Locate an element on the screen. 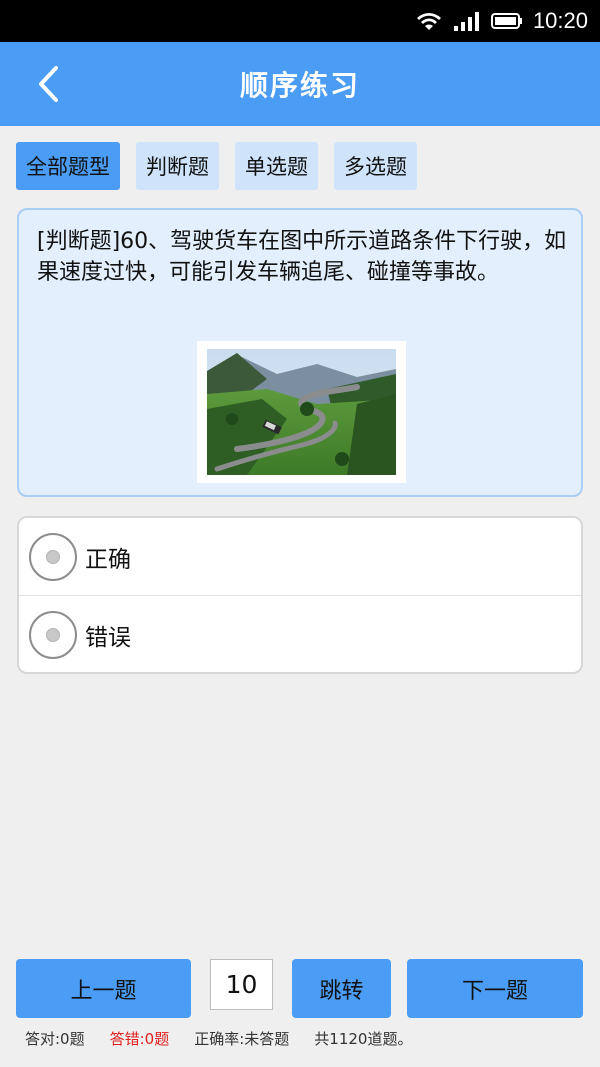 The width and height of the screenshot is (600, 1067). status-bar: 10:20 is located at coordinates (300, 21).